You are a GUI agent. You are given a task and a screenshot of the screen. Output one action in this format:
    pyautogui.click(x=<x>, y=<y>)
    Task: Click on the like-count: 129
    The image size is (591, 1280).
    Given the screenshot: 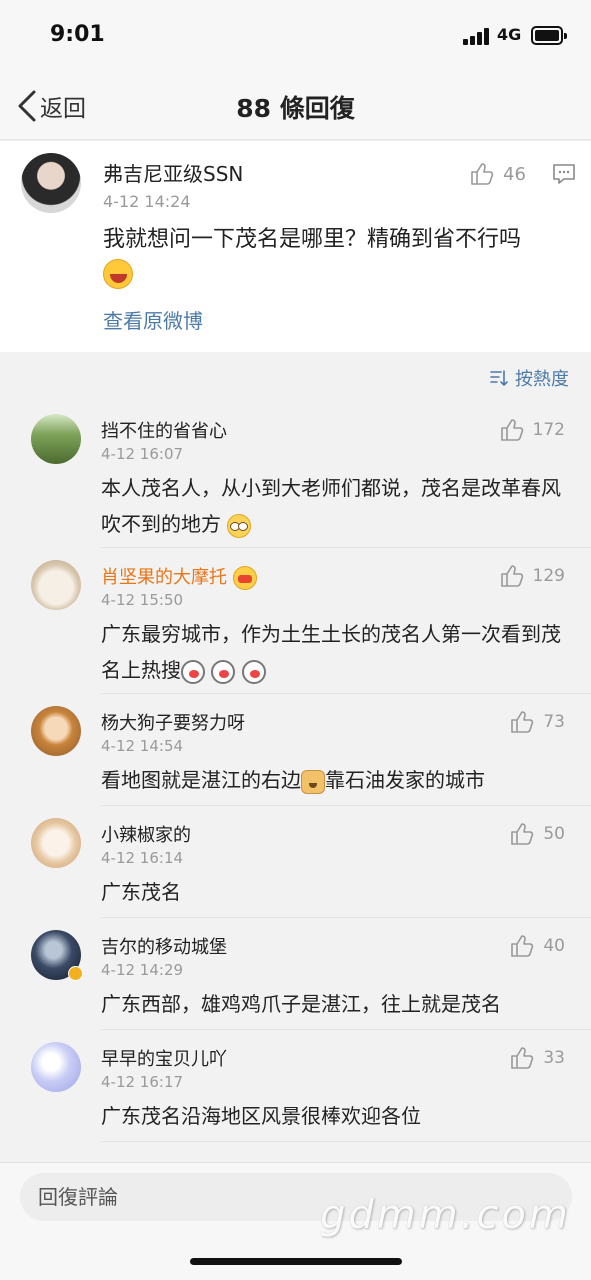 What is the action you would take?
    pyautogui.click(x=548, y=576)
    